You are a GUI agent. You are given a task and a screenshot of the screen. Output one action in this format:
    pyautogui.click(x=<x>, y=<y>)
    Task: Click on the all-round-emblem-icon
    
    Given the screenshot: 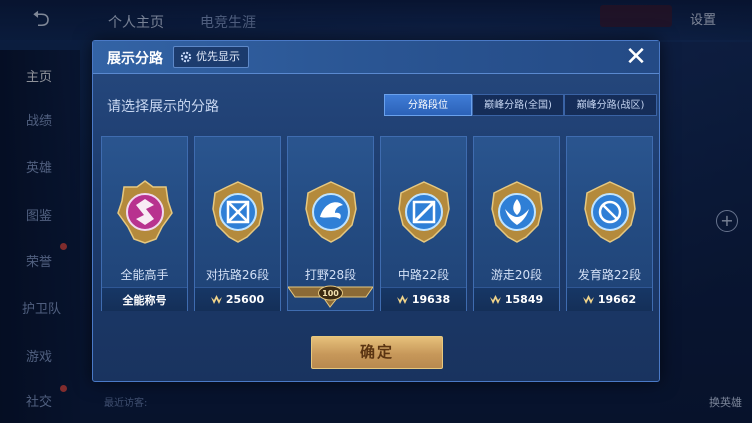 What is the action you would take?
    pyautogui.click(x=145, y=212)
    